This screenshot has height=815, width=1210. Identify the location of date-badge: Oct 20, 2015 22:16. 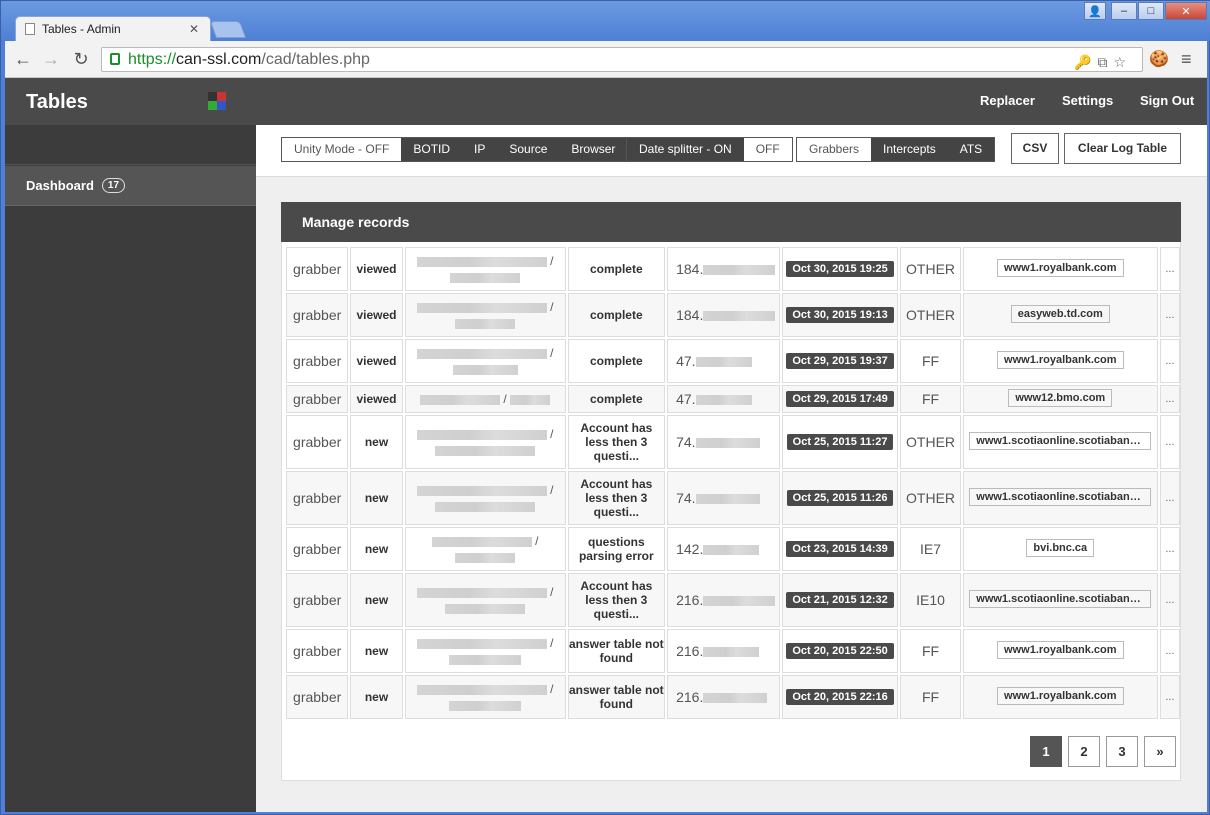
(840, 697).